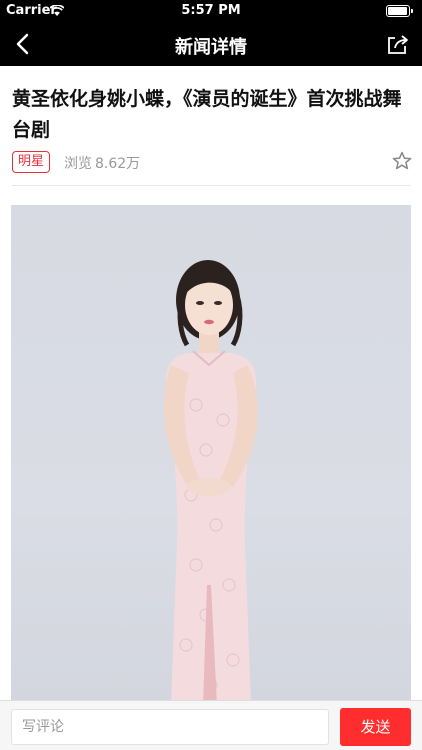  I want to click on page-title: 新闻详情, so click(211, 47).